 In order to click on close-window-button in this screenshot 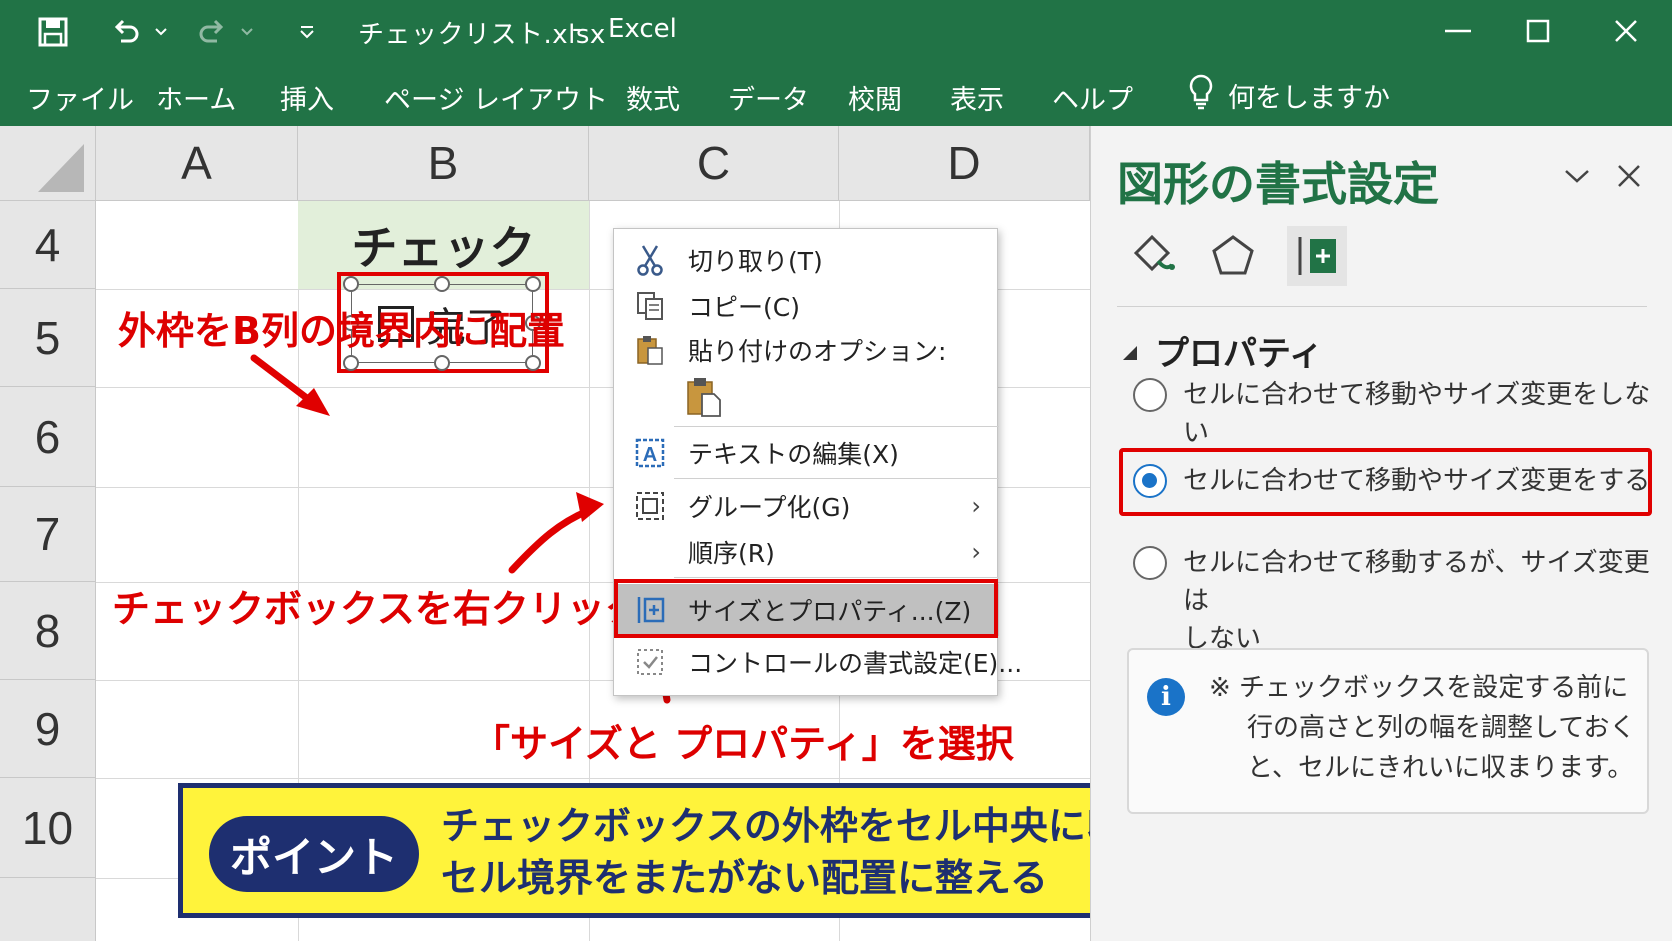, I will do `click(1626, 31)`.